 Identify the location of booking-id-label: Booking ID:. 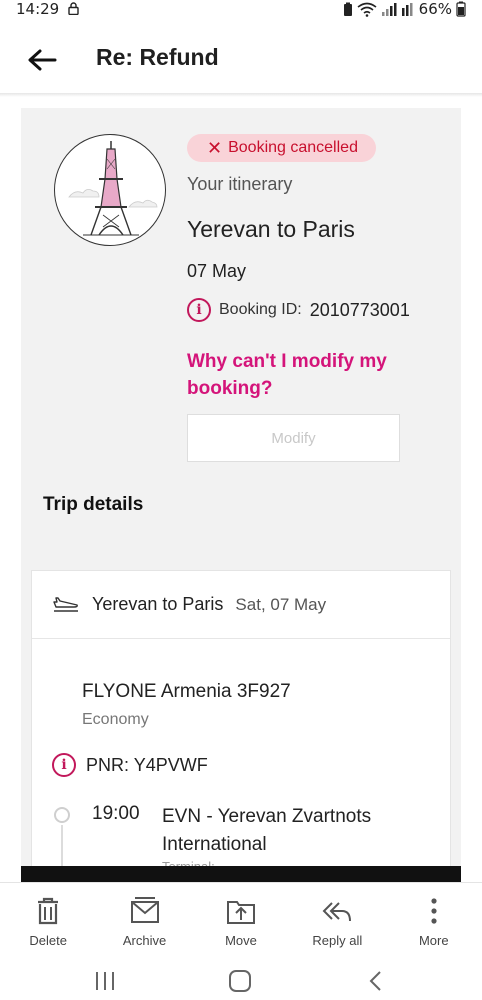
(260, 309).